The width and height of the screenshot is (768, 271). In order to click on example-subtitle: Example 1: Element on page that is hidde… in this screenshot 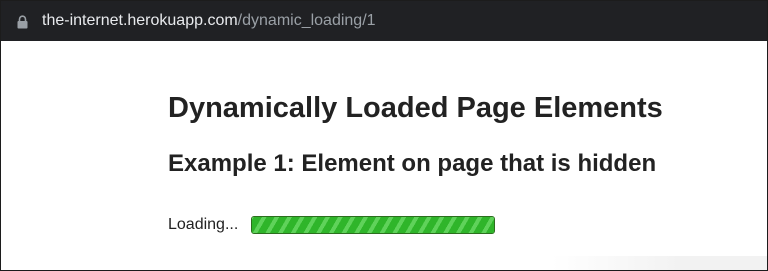, I will do `click(412, 163)`.